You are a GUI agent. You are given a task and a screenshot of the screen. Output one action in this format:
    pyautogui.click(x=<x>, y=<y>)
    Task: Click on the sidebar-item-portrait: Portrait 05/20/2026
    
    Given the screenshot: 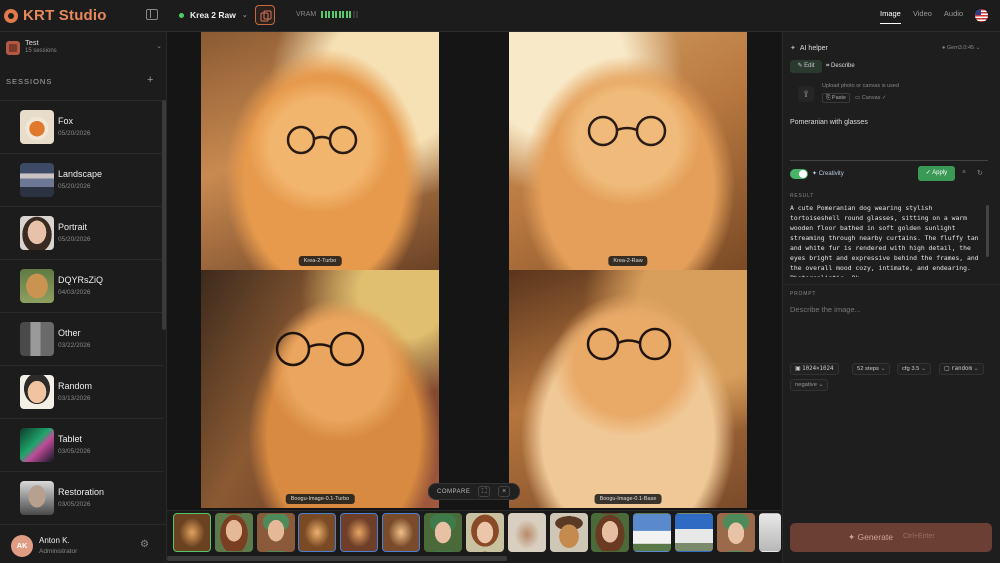 What is the action you would take?
    pyautogui.click(x=81, y=232)
    